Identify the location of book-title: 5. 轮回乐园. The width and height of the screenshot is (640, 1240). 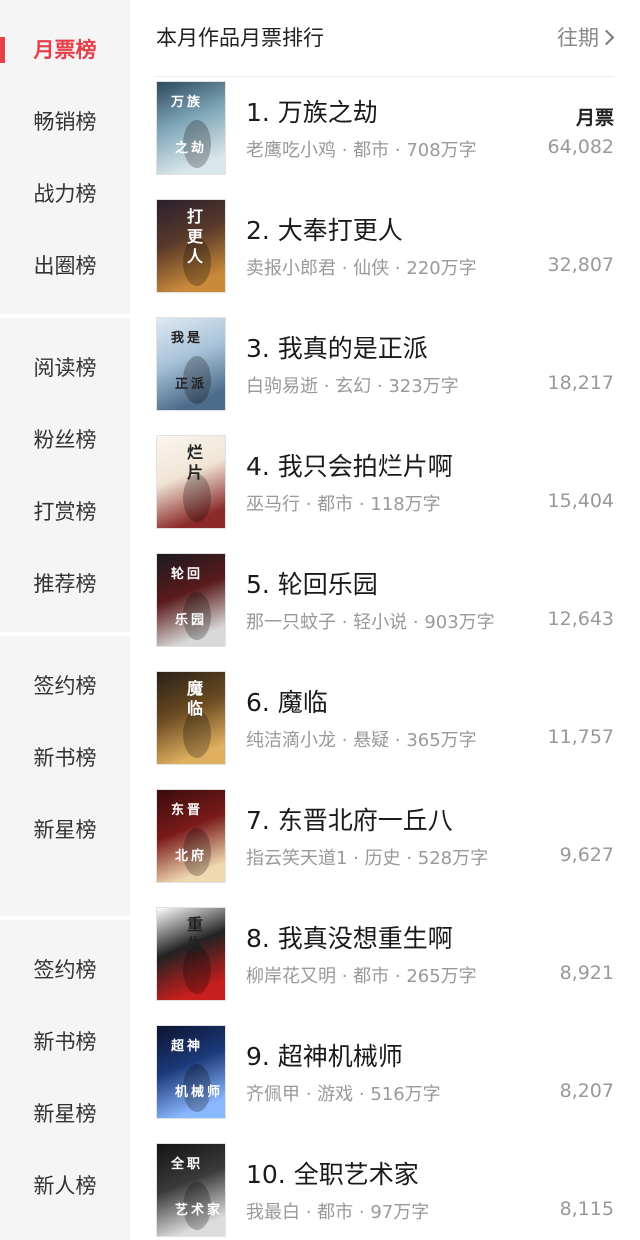
(312, 583).